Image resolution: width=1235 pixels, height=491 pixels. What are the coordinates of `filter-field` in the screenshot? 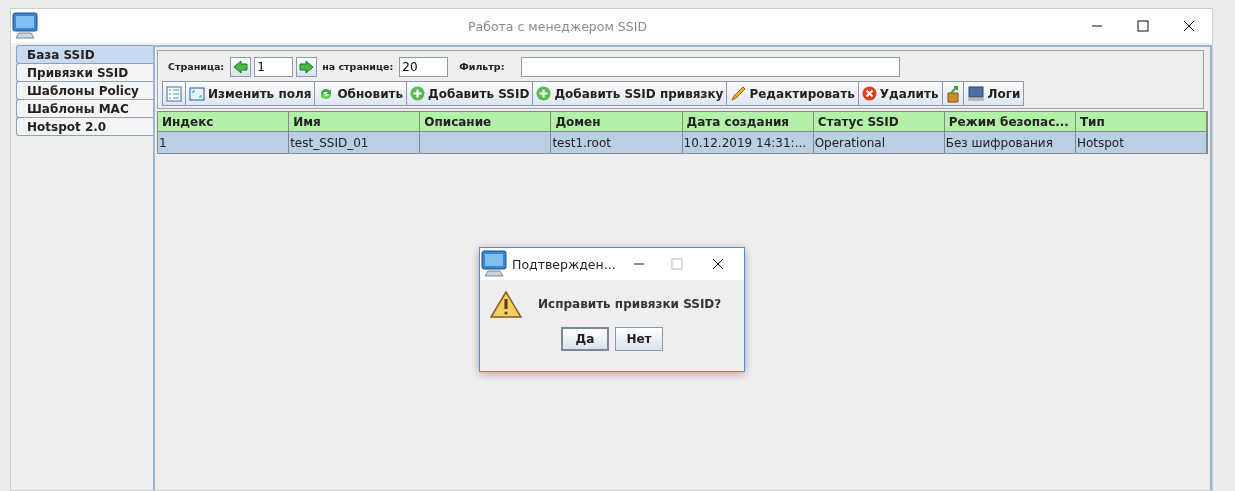 It's located at (711, 66).